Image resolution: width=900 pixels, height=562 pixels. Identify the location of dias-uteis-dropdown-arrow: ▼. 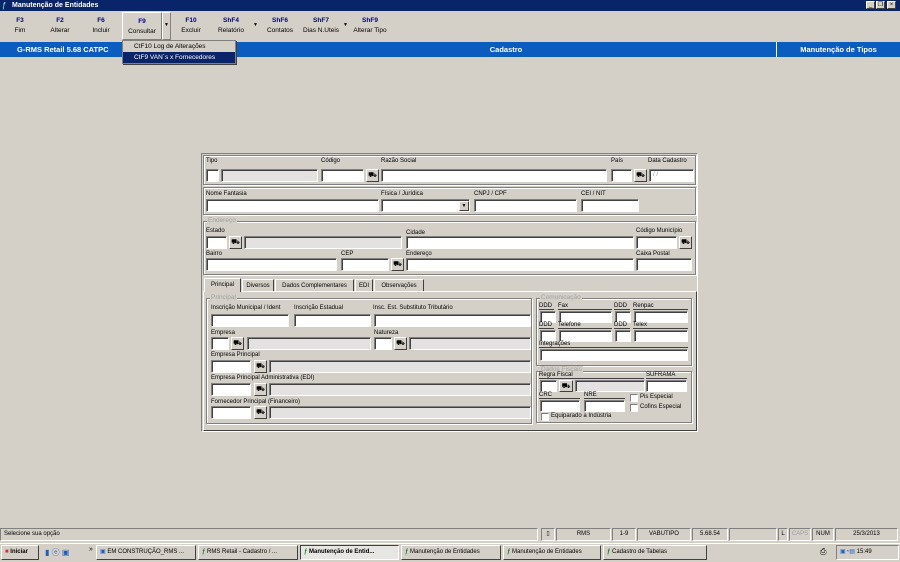
(345, 25).